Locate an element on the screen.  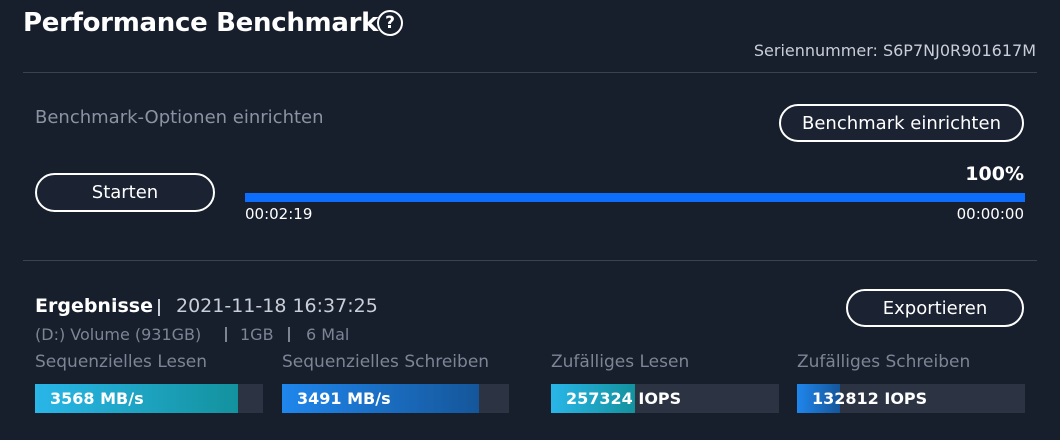
help-icon: ? is located at coordinates (390, 23).